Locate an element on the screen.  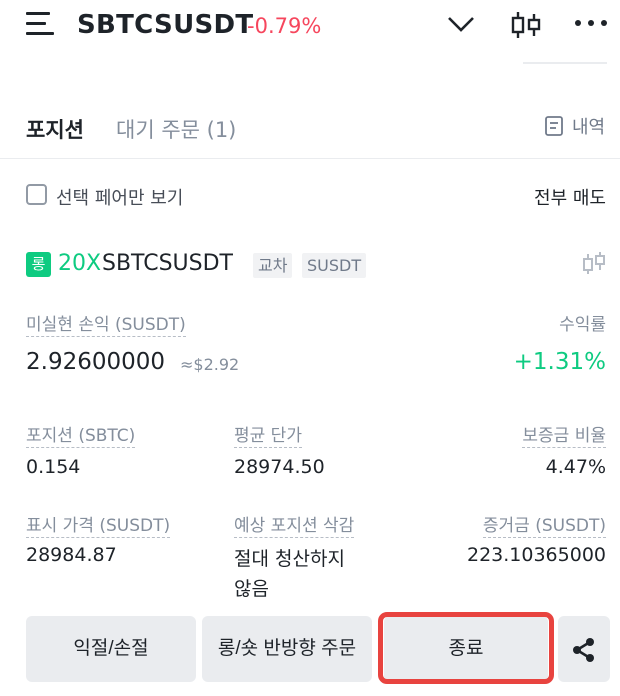
position-actions: 익절/손절 롱/숏 반방향 주문 종료 is located at coordinates (310, 648).